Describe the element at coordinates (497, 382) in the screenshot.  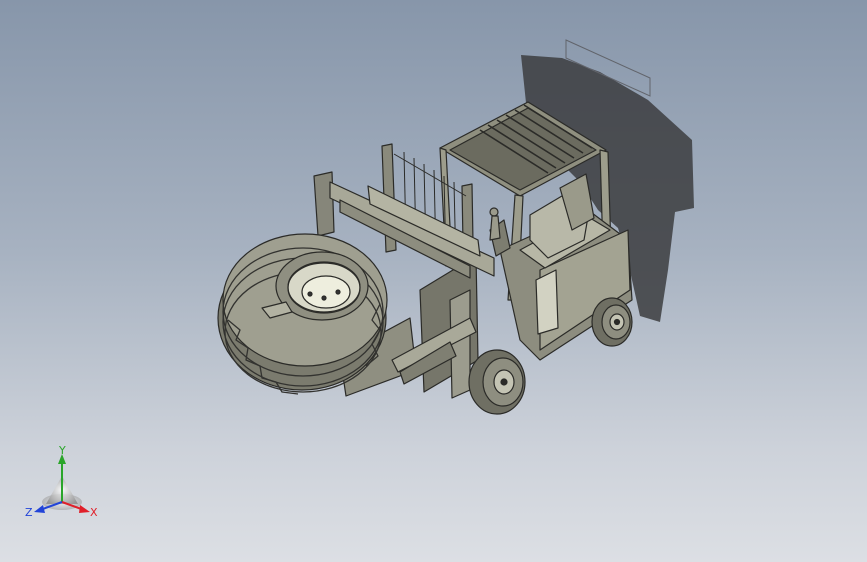
I see `front-wheel` at that location.